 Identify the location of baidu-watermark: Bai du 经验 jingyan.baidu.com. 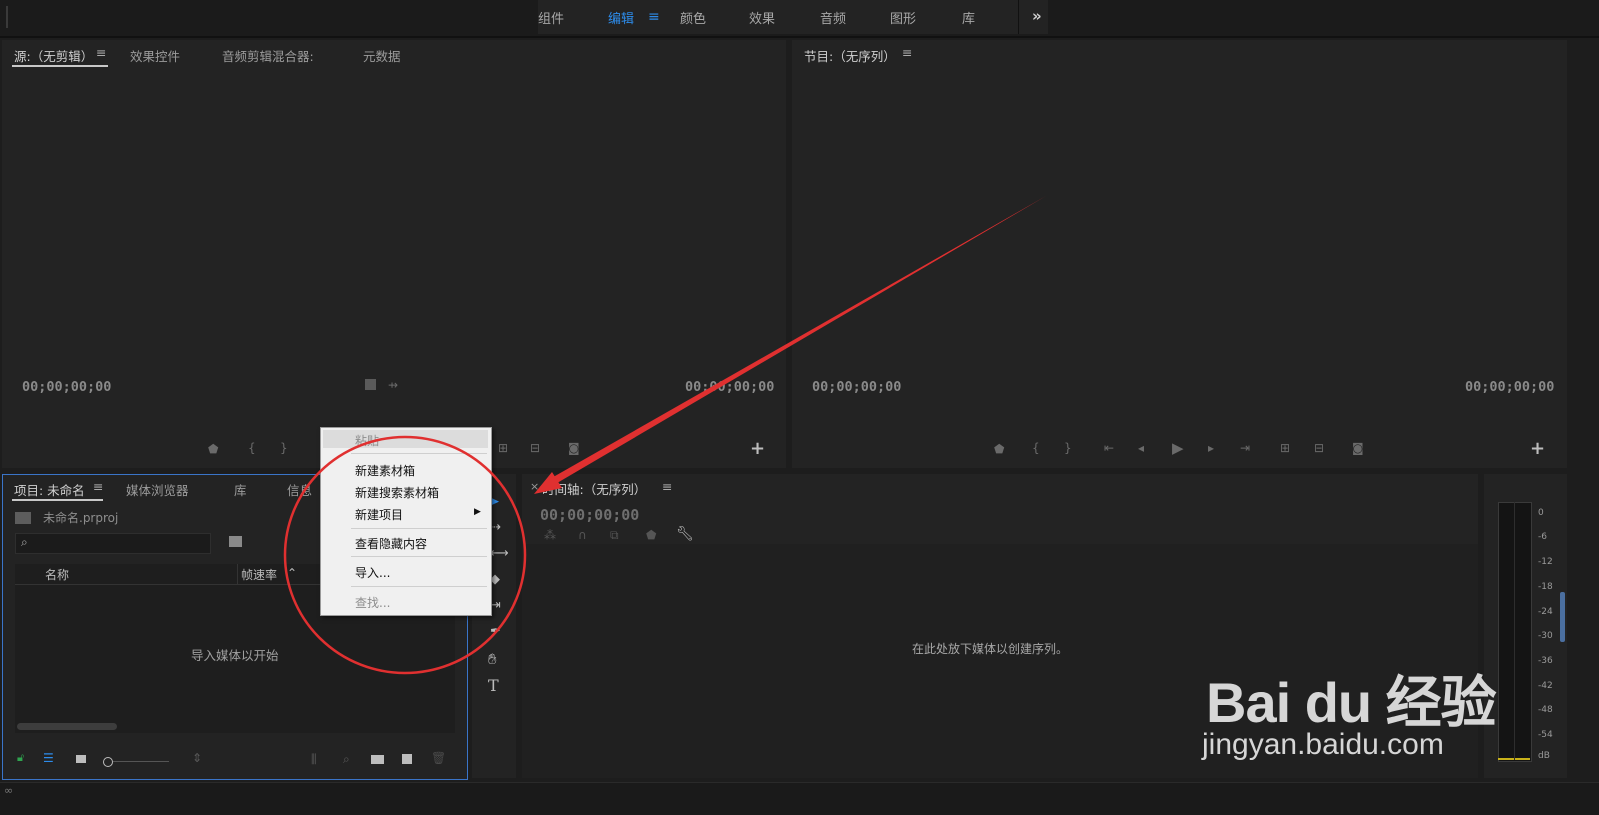
(1350, 700).